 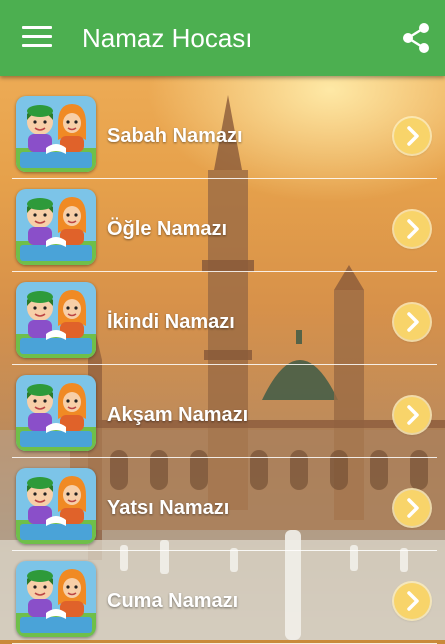 I want to click on prayer-label: İkindi Namazı, so click(x=171, y=322).